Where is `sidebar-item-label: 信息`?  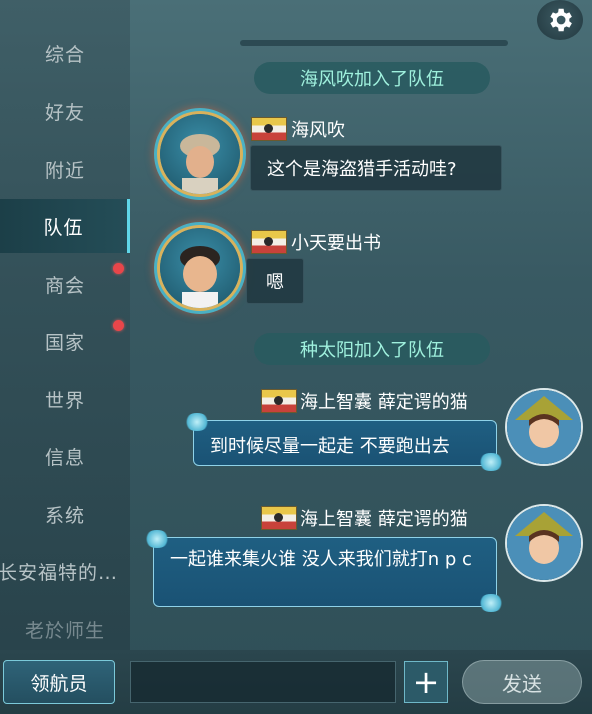 sidebar-item-label: 信息 is located at coordinates (64, 457).